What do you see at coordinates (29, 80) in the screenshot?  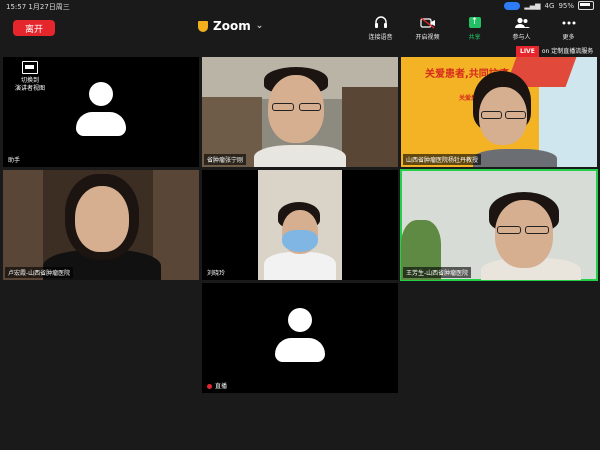 I see `switch-view-line1: 切换到` at bounding box center [29, 80].